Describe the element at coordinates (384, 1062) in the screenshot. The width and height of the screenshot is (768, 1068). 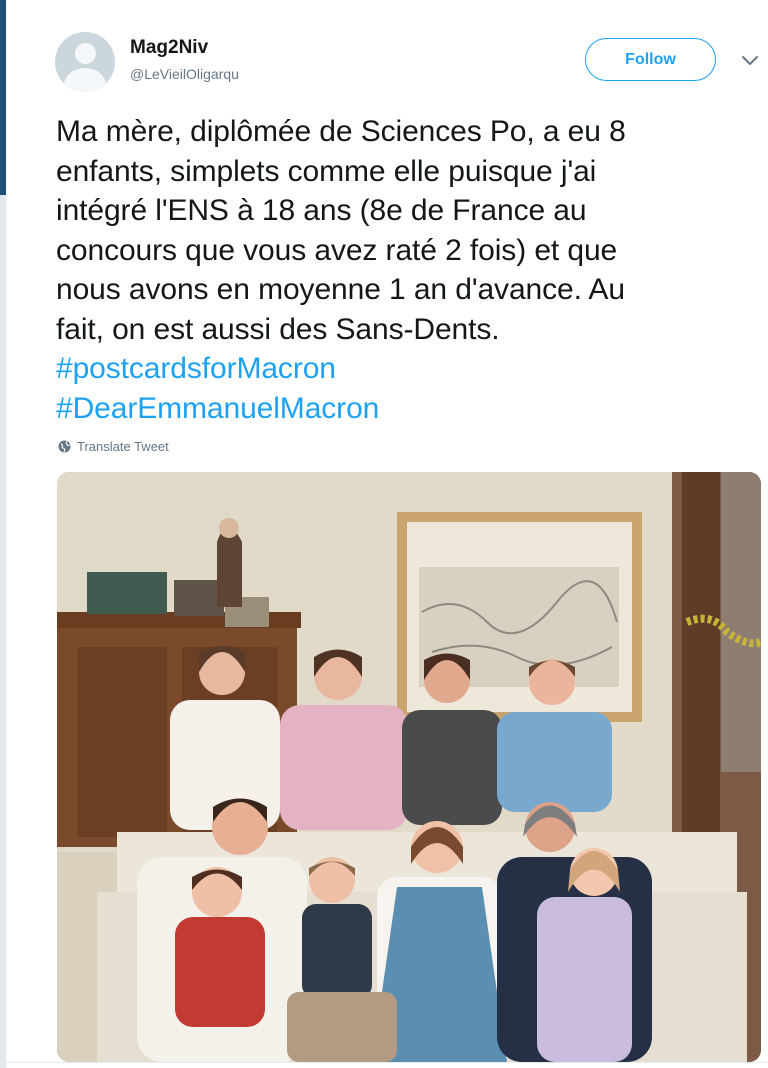
I see `bottom-divider` at that location.